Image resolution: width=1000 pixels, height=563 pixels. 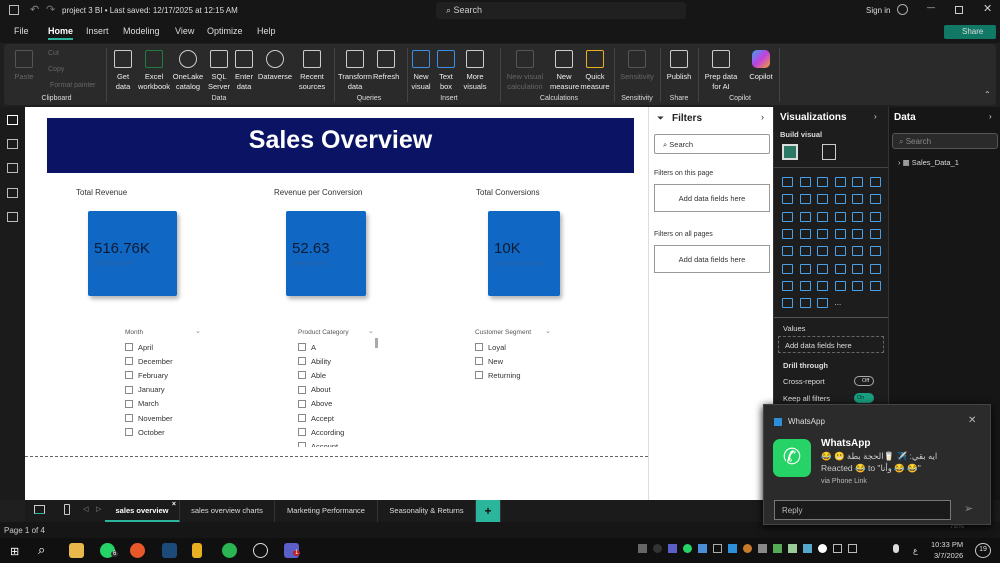 What do you see at coordinates (376, 343) in the screenshot?
I see `scrollbar` at bounding box center [376, 343].